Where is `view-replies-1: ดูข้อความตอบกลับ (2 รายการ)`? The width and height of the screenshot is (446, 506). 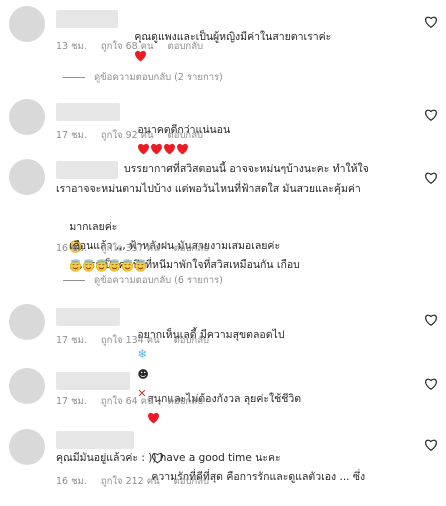 view-replies-1: ดูข้อความตอบกลับ (2 รายการ) is located at coordinates (143, 77).